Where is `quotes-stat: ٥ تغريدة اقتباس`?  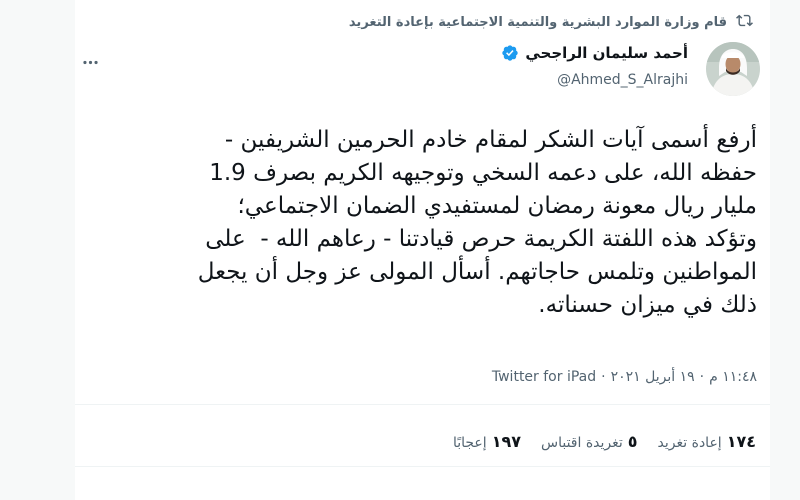
quotes-stat: ٥ تغريدة اقتباس is located at coordinates (589, 441).